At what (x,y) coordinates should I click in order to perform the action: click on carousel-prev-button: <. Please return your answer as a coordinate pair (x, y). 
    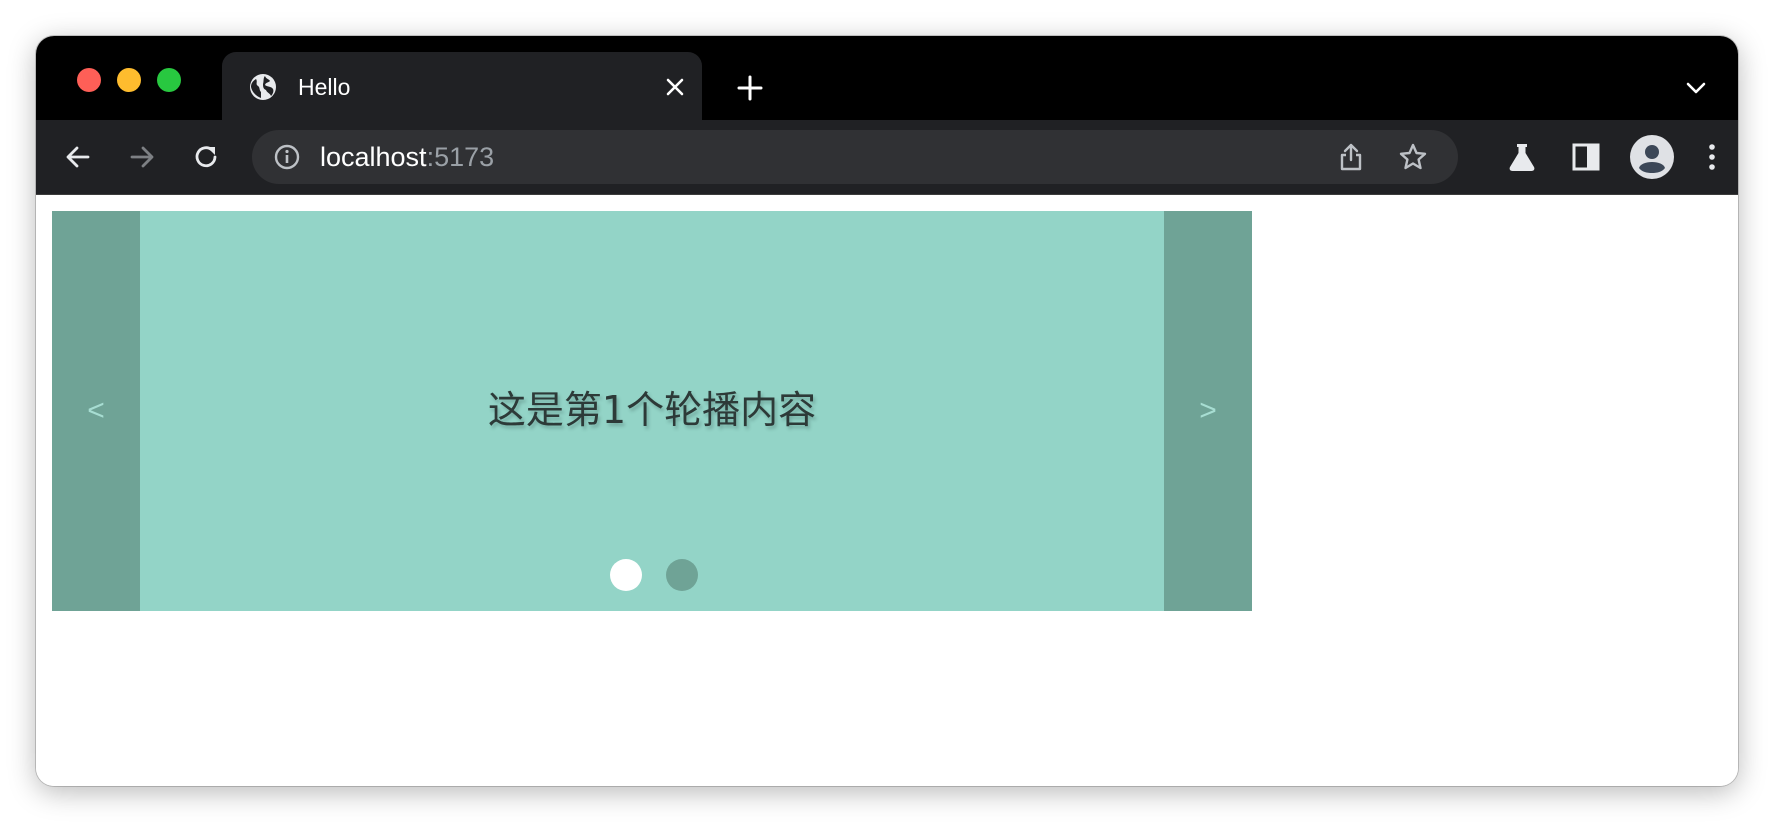
    Looking at the image, I should click on (96, 411).